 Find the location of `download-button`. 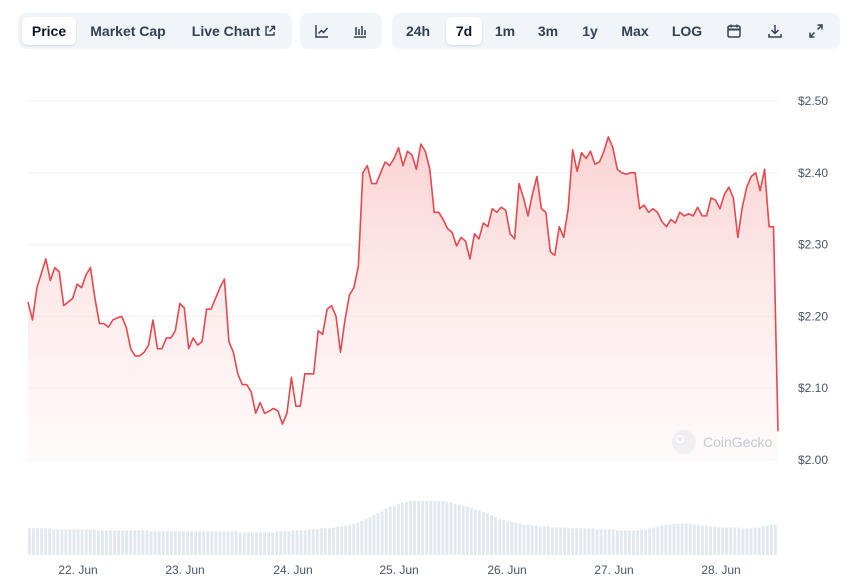

download-button is located at coordinates (775, 31).